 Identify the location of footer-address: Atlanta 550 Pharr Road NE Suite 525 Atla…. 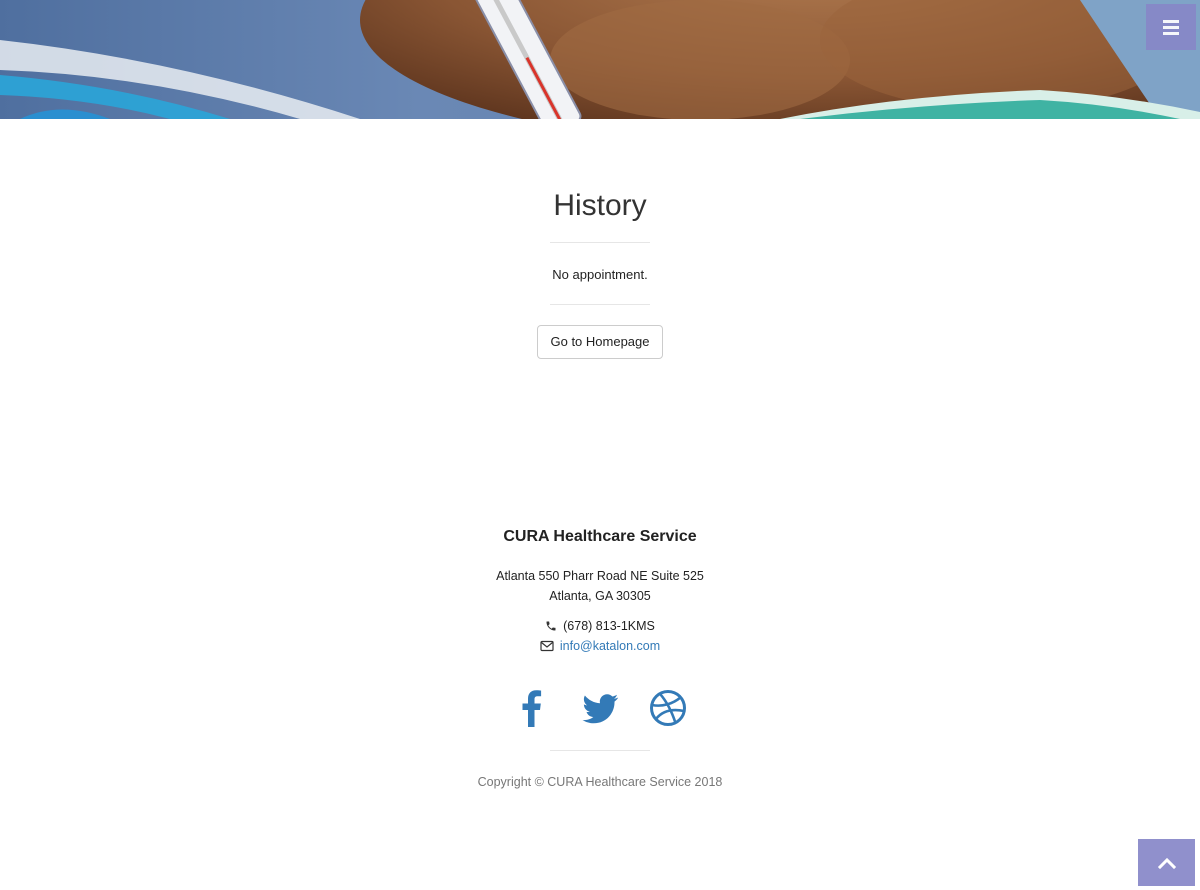
(600, 586).